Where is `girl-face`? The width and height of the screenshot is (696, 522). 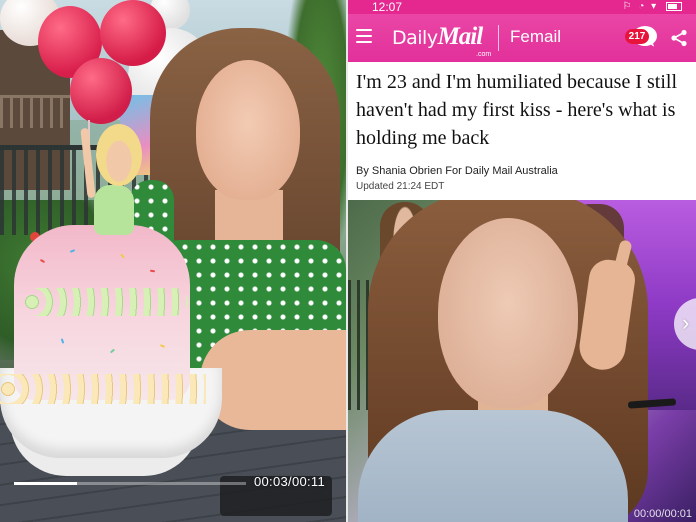
girl-face is located at coordinates (248, 130).